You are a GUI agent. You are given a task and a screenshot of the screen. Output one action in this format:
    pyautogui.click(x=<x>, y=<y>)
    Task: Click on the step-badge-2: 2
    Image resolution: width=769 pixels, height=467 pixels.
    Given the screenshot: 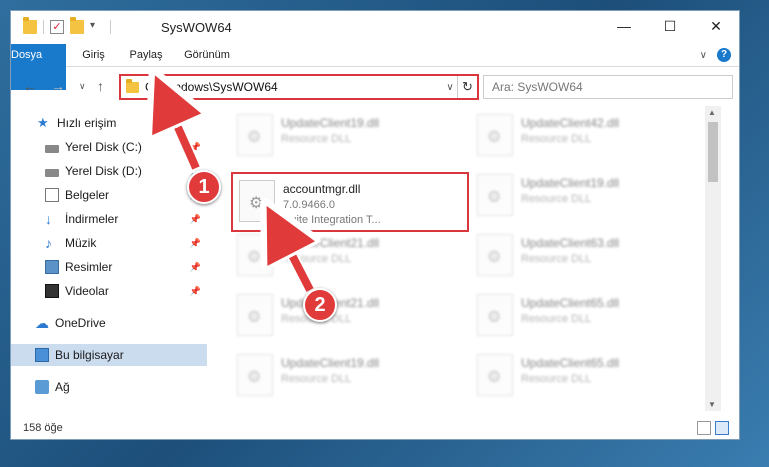 What is the action you would take?
    pyautogui.click(x=320, y=305)
    